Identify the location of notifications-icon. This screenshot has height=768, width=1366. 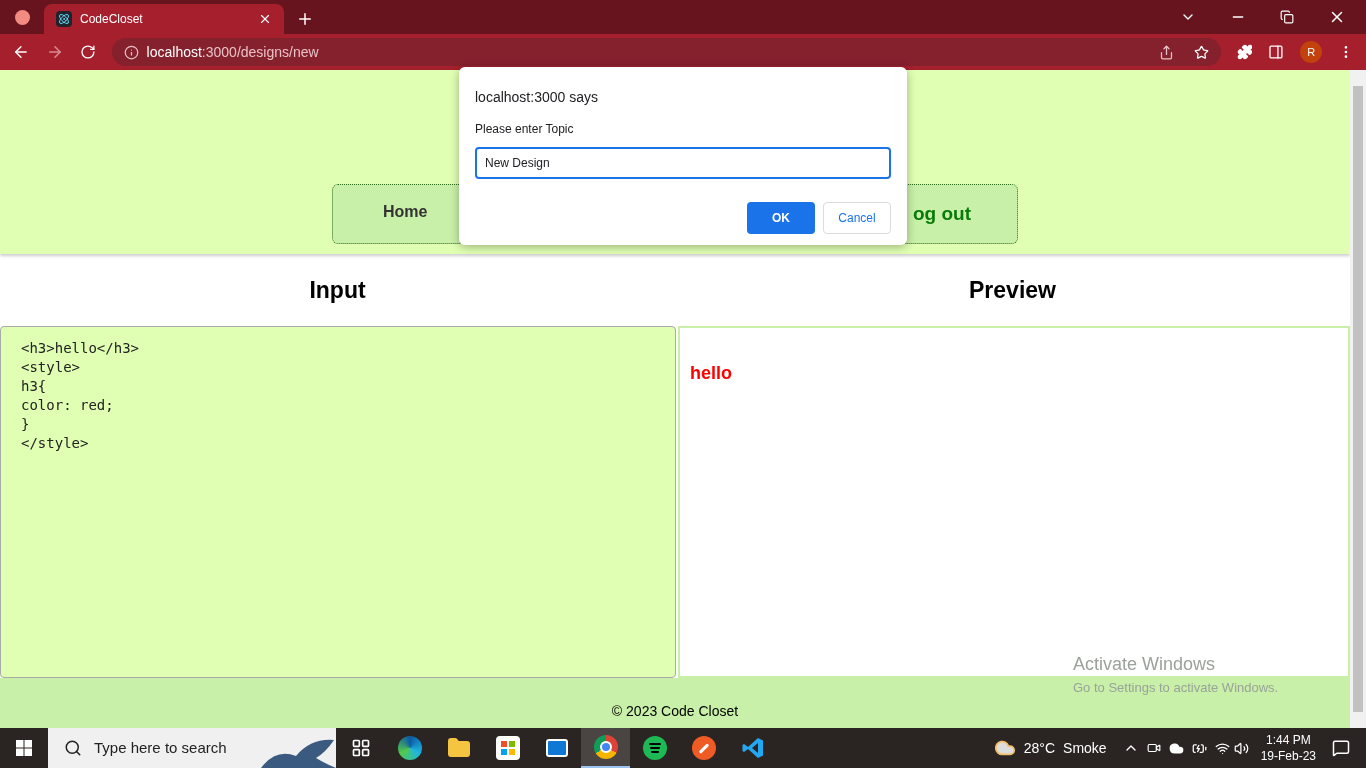
(1341, 748).